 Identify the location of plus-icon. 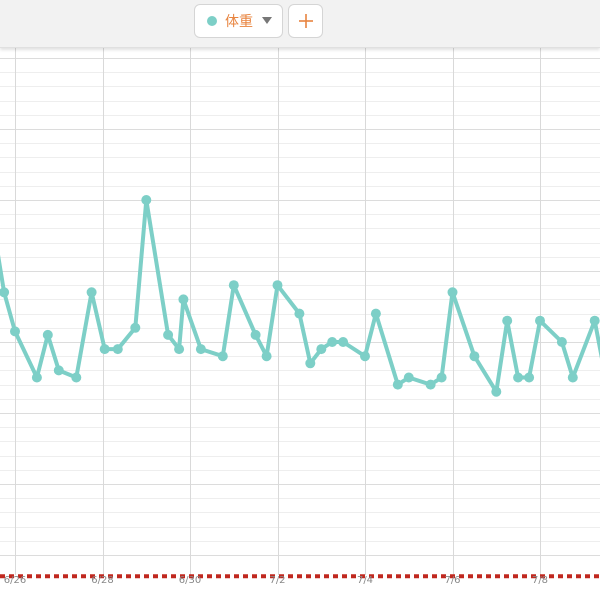
(305, 21).